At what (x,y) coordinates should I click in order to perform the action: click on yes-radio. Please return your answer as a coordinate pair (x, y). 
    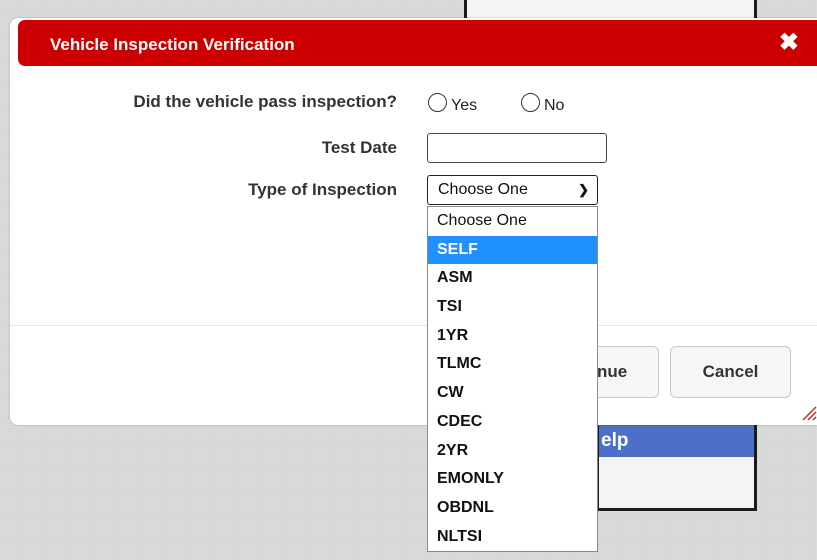
    Looking at the image, I should click on (437, 102).